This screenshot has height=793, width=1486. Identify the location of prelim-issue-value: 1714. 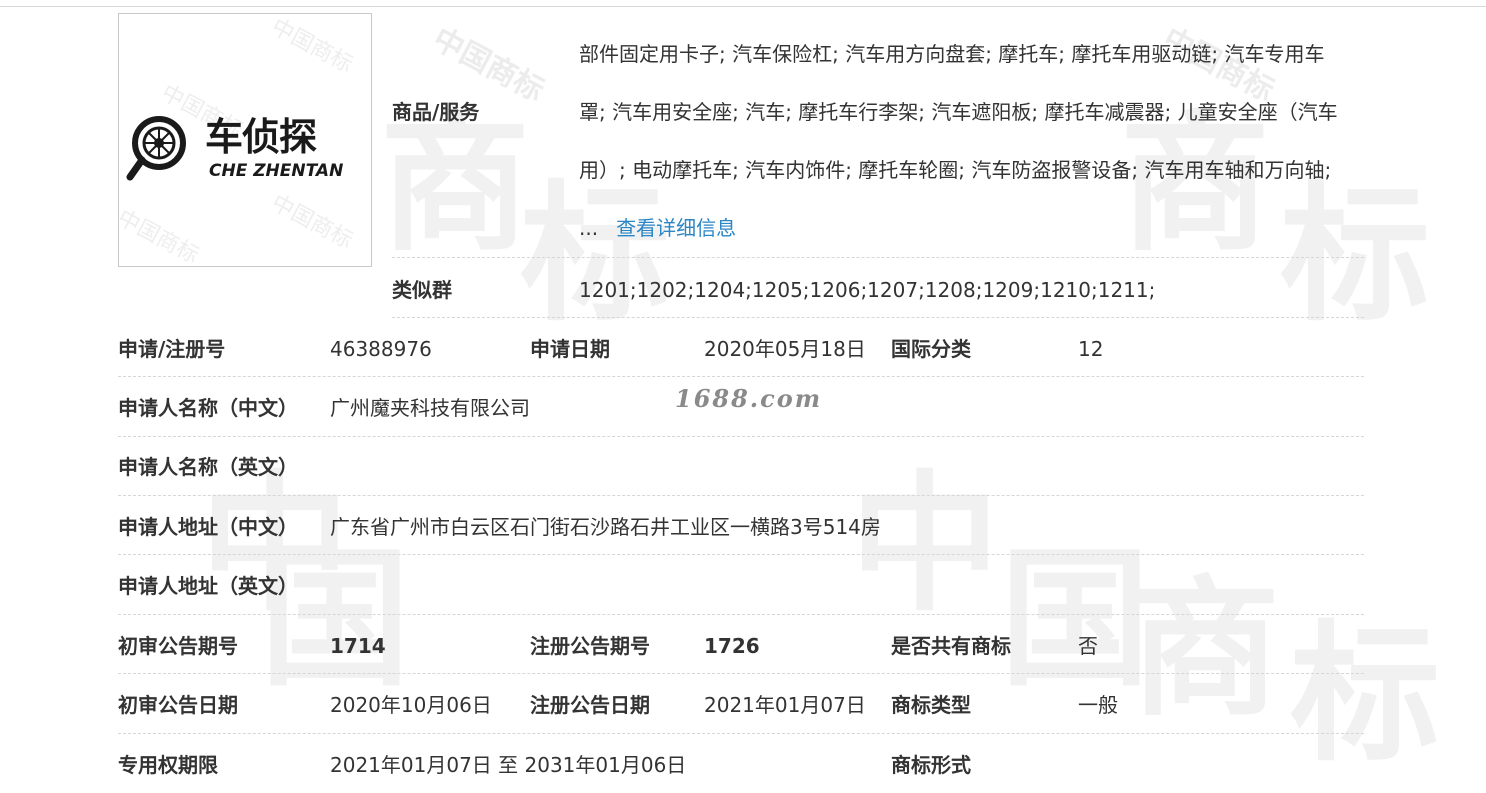
(358, 646).